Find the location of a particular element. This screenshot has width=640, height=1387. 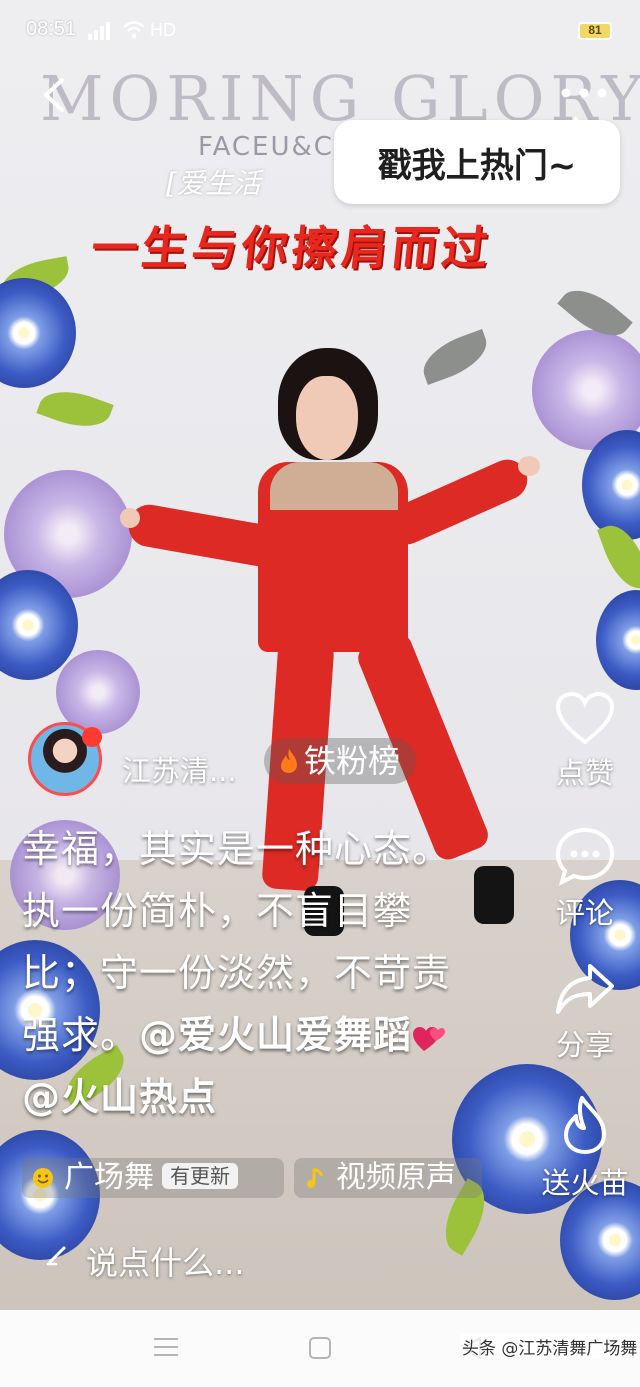

wifi-icon is located at coordinates (134, 30).